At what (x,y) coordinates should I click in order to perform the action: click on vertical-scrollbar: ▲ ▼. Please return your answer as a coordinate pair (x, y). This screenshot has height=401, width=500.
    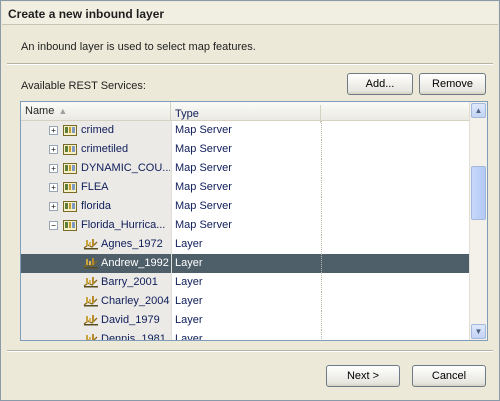
    Looking at the image, I should click on (478, 221).